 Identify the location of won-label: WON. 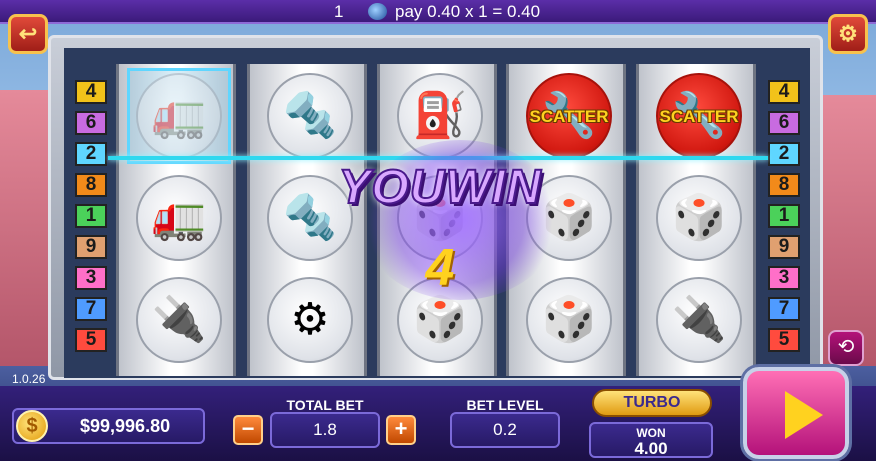
(651, 433).